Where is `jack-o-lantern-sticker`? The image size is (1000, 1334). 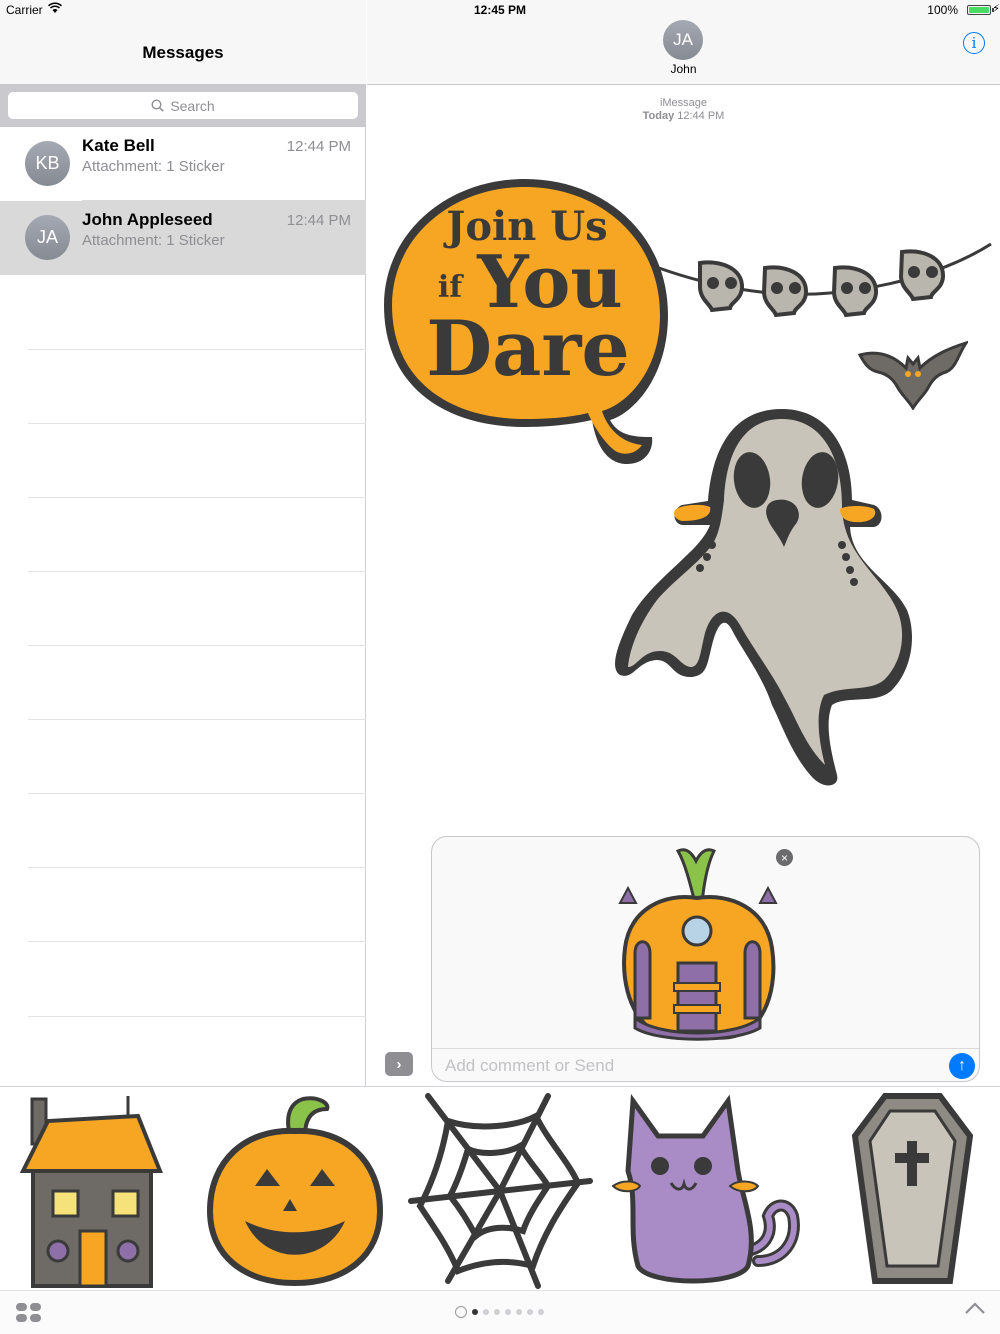
jack-o-lantern-sticker is located at coordinates (295, 1188).